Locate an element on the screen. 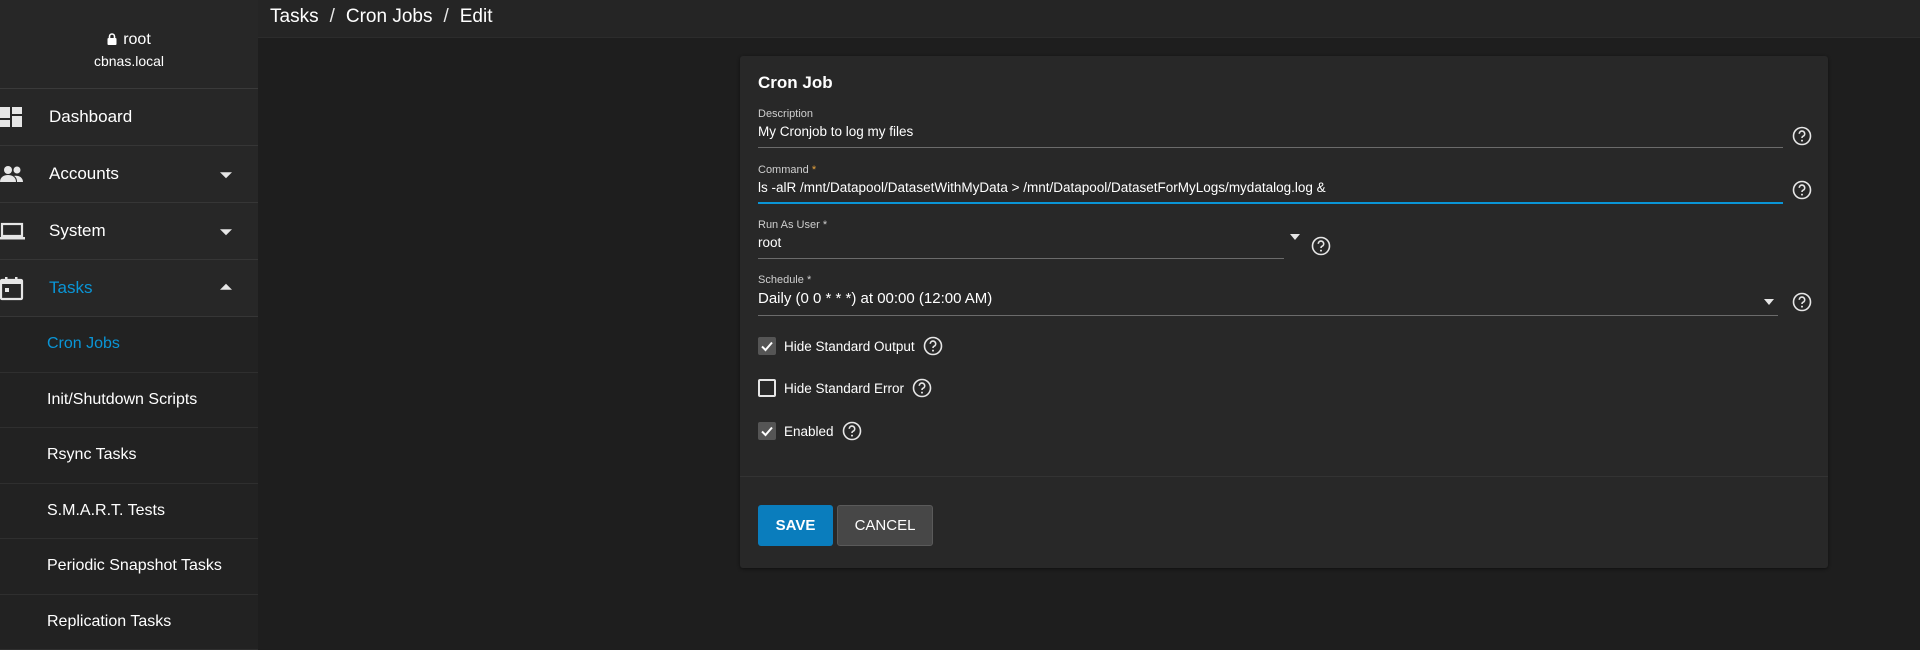  command-label-text: Command is located at coordinates (783, 170).